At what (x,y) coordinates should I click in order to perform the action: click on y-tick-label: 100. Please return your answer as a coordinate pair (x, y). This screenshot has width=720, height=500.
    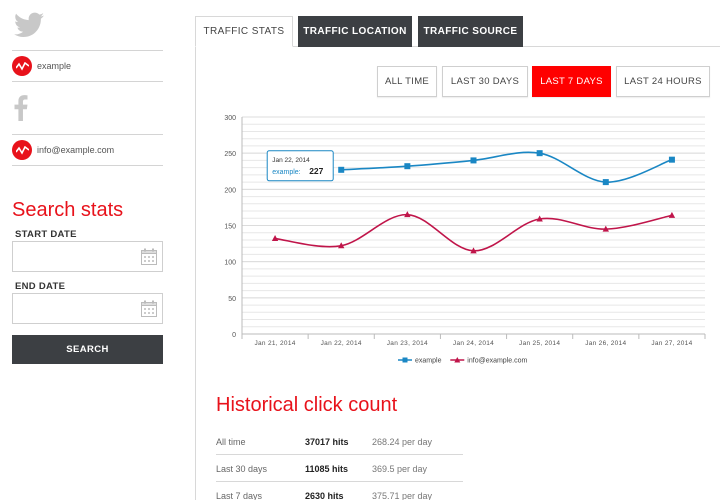
    Looking at the image, I should click on (230, 263).